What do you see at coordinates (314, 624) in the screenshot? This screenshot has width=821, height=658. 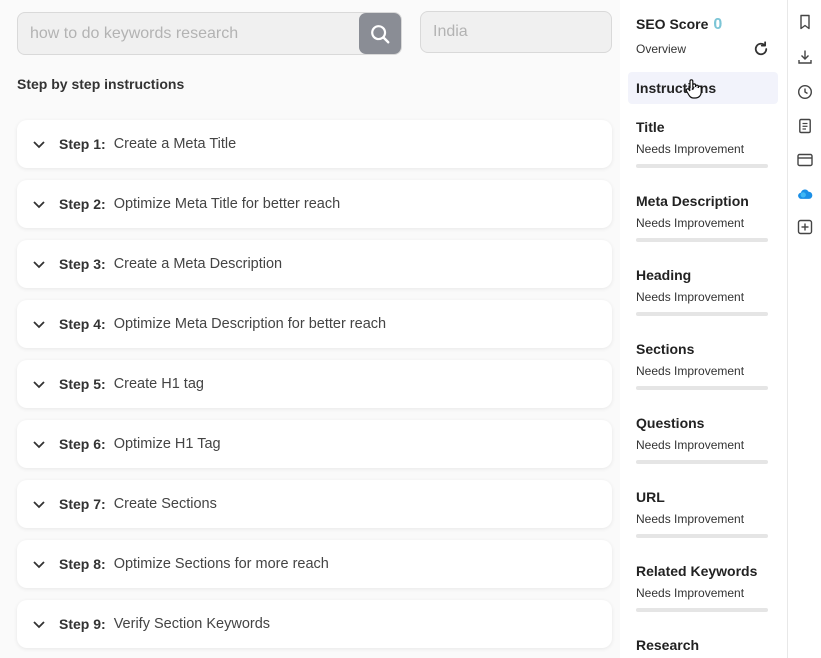 I see `step-item-9: Step 9: Verify Section Keywords` at bounding box center [314, 624].